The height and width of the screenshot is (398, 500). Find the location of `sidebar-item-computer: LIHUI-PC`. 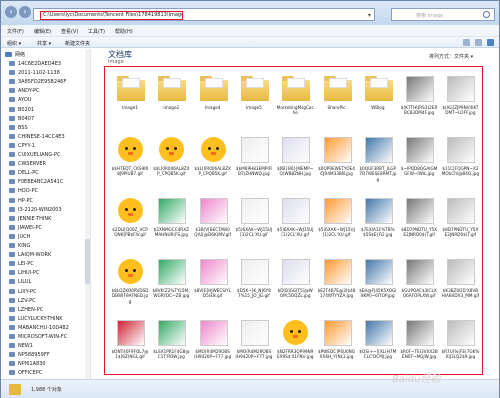

sidebar-item-computer: LIHUI-PC is located at coordinates (24, 273).